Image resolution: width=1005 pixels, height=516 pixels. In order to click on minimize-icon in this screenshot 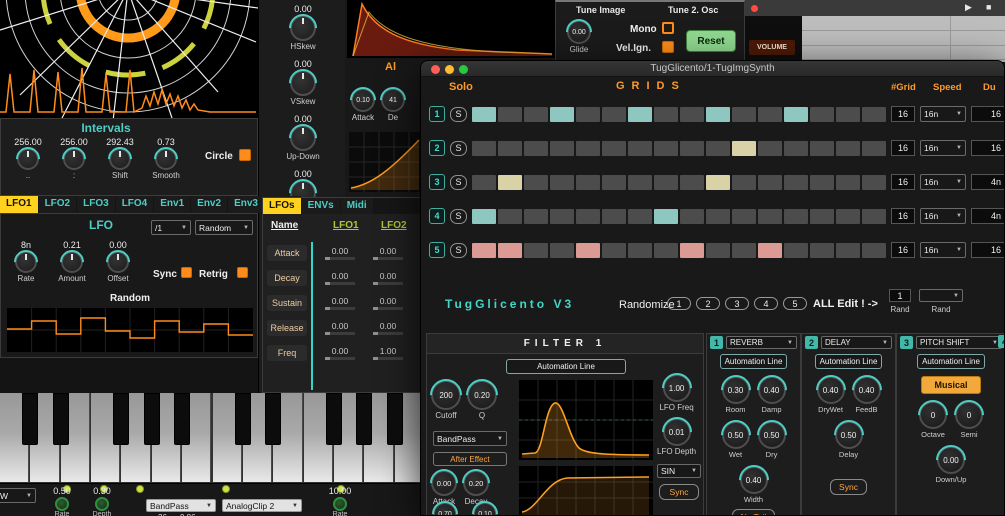, I will do `click(449, 69)`.